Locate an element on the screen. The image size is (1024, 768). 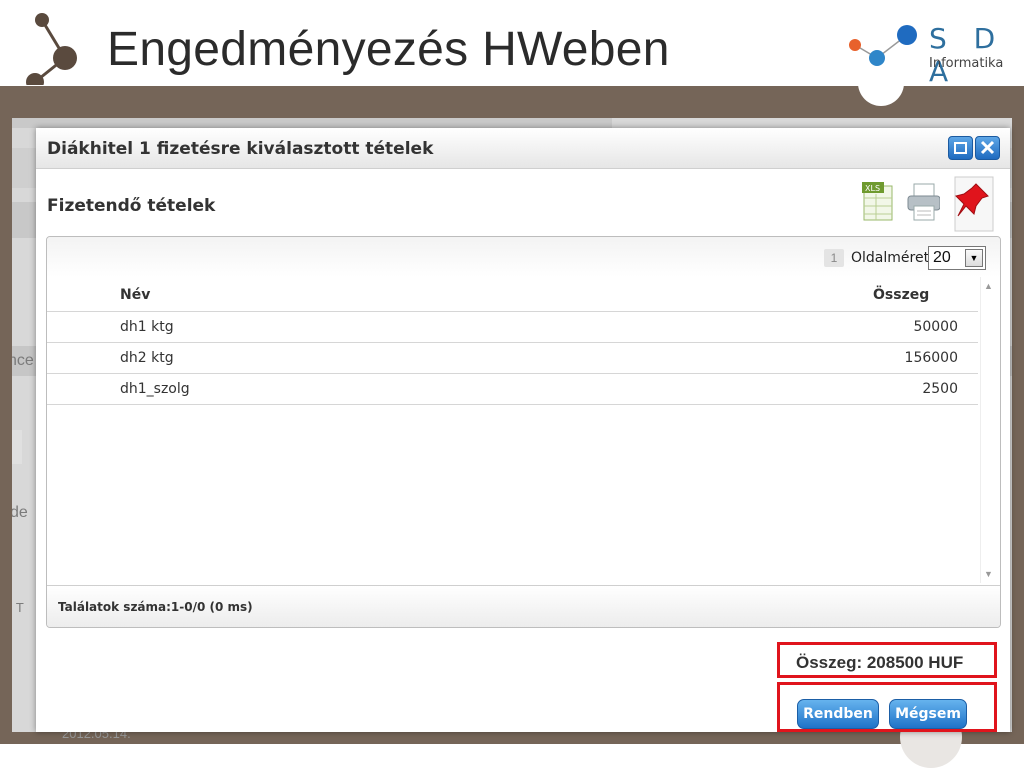
sda-logo: S D A Informatika is located at coordinates (932, 65).